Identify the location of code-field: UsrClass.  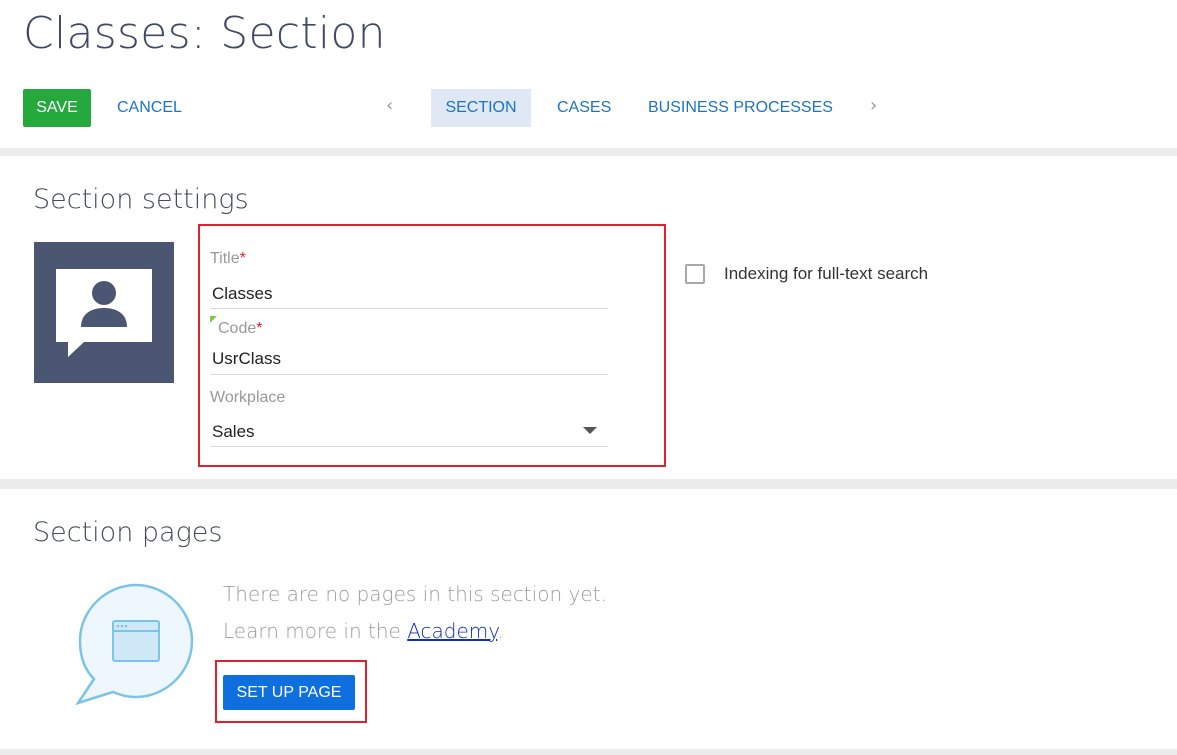
(246, 359).